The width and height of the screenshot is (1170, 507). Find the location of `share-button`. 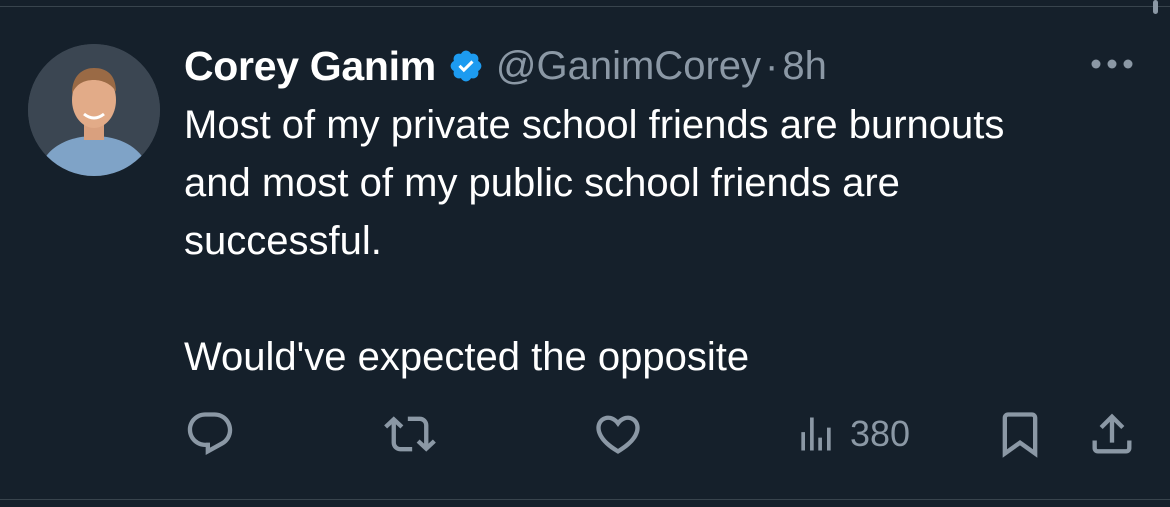

share-button is located at coordinates (1112, 434).